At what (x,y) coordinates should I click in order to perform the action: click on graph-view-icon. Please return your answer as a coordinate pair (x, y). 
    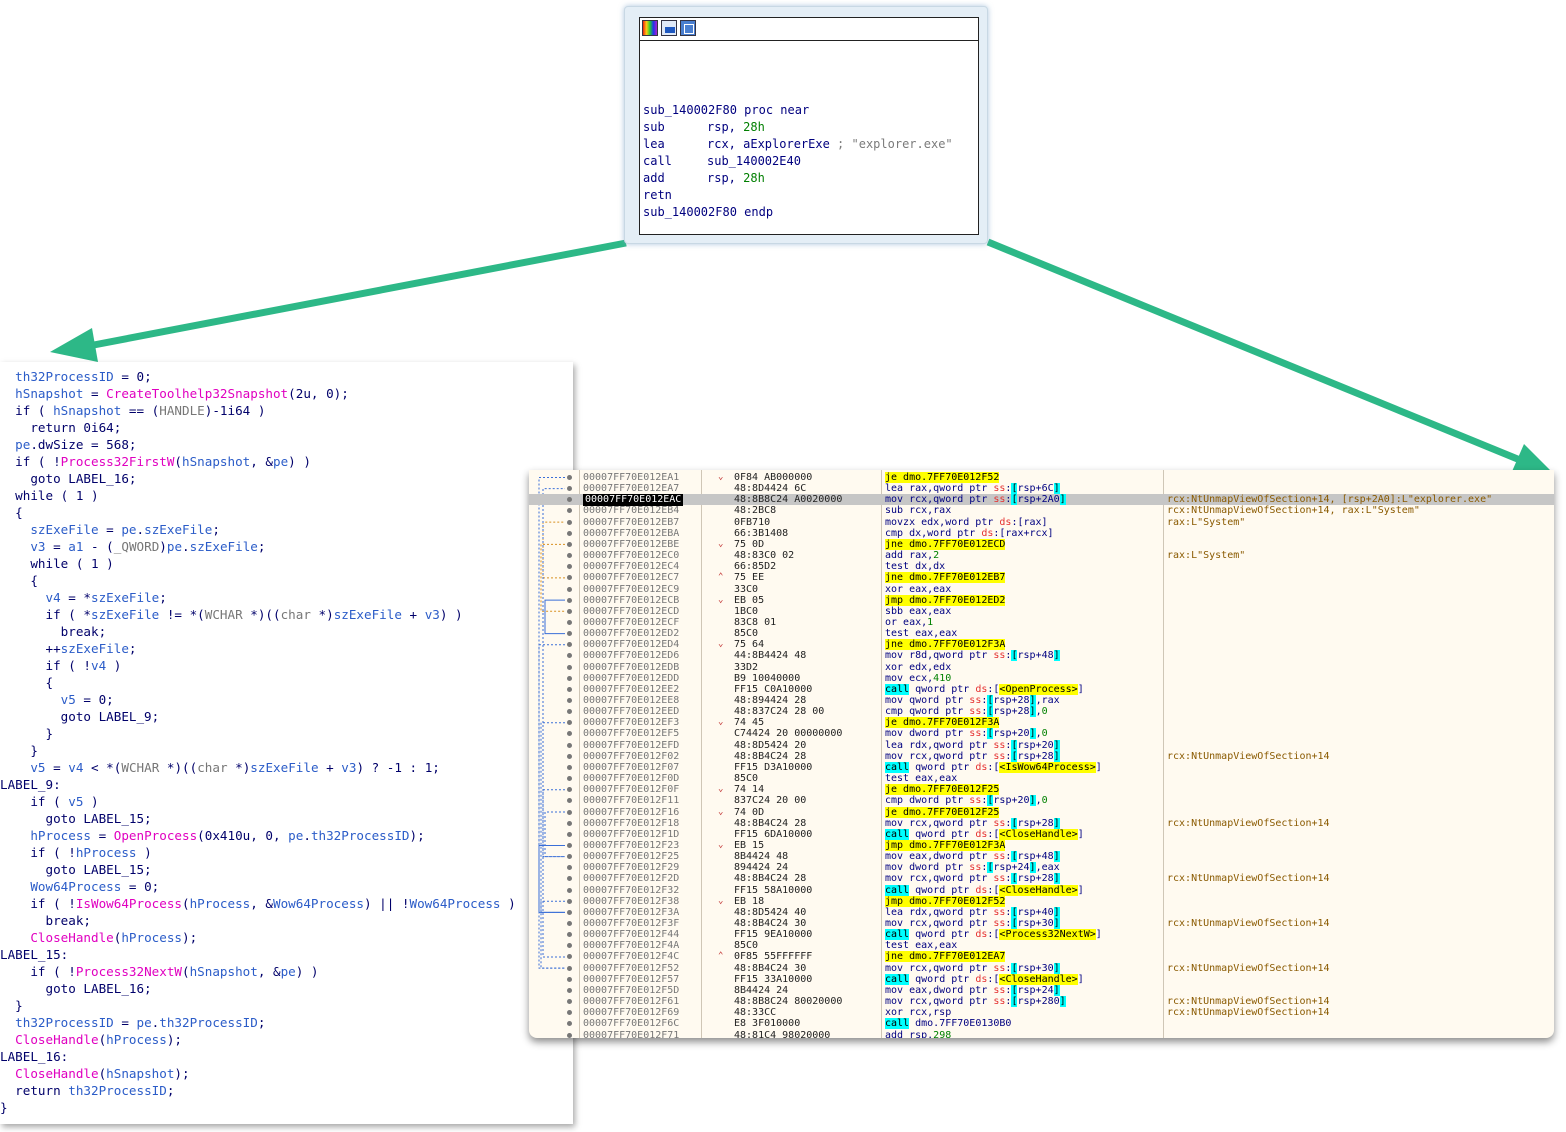
    Looking at the image, I should click on (688, 28).